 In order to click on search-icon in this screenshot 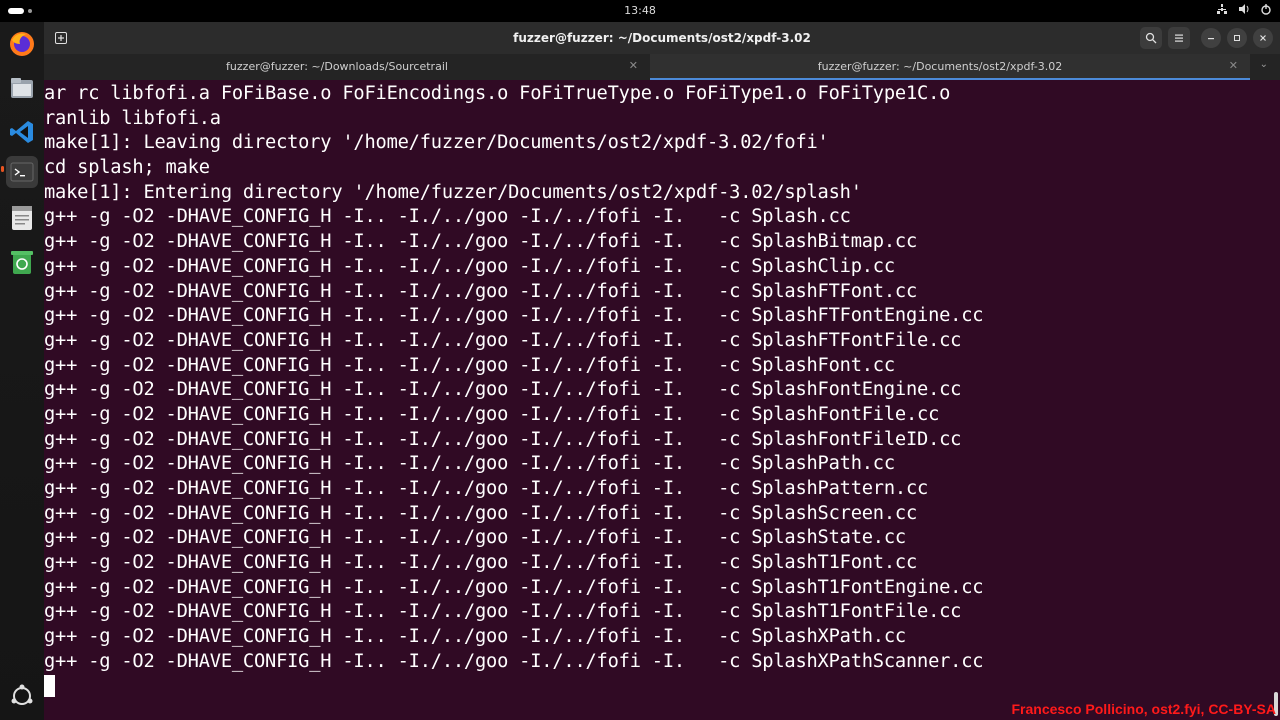, I will do `click(1151, 38)`.